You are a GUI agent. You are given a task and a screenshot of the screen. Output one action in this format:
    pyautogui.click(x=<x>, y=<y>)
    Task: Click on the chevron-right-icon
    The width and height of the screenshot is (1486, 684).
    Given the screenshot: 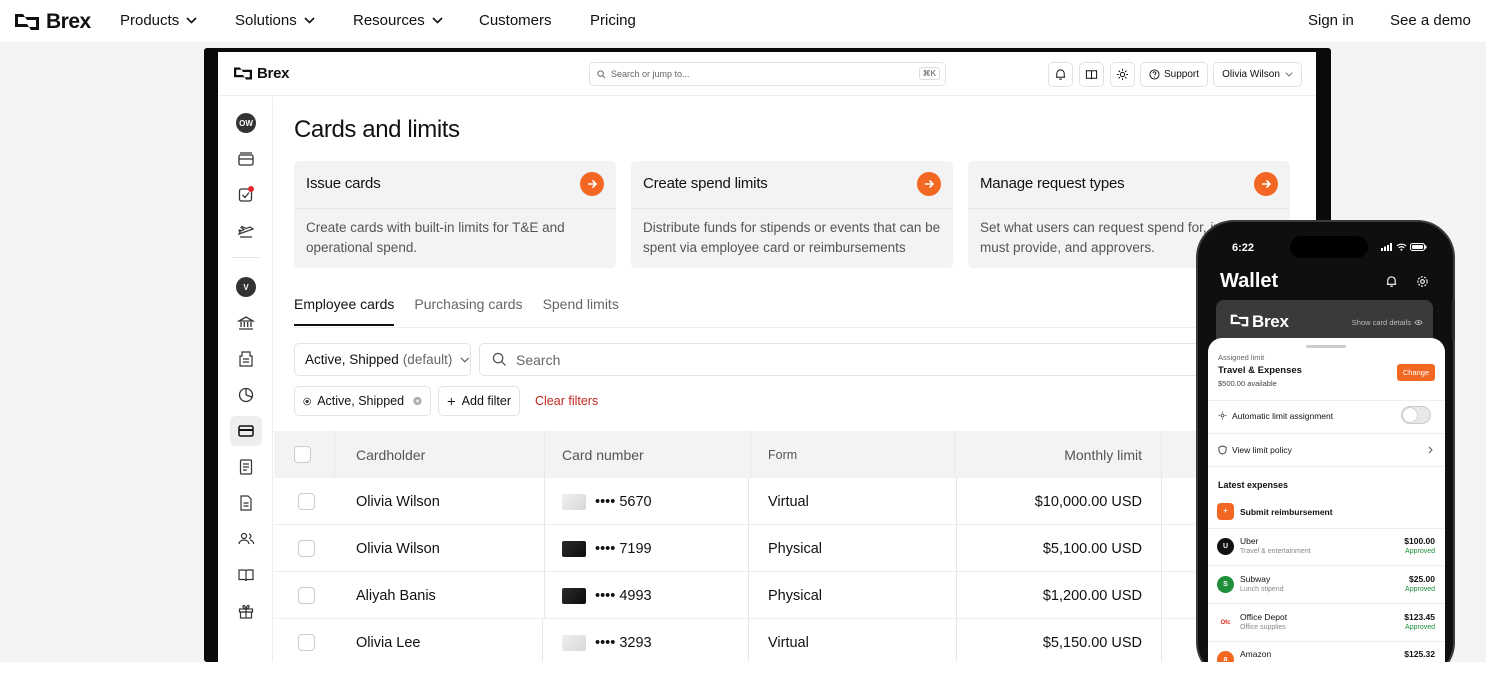 What is the action you would take?
    pyautogui.click(x=1430, y=450)
    